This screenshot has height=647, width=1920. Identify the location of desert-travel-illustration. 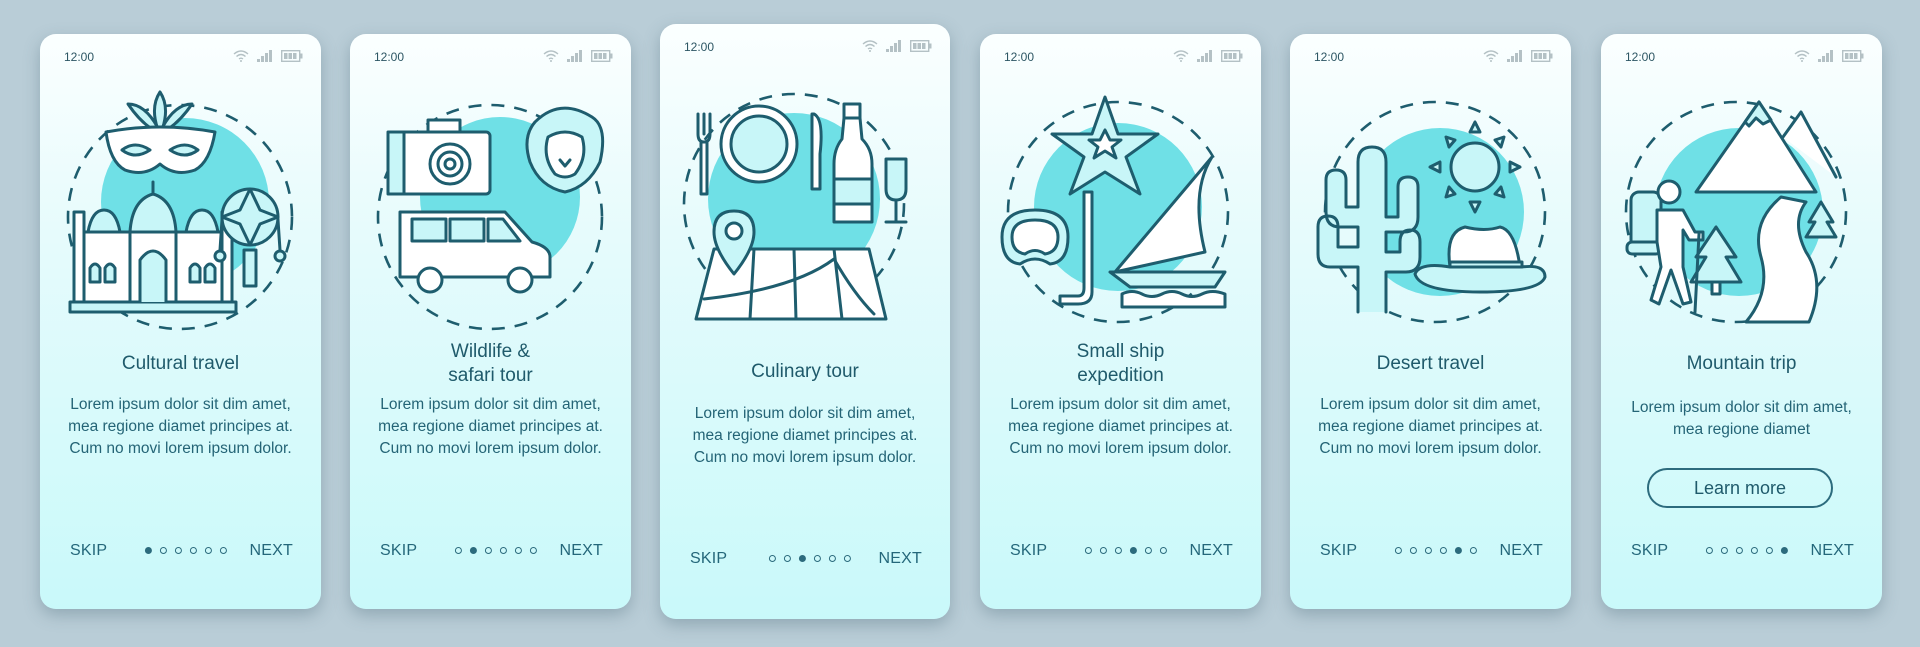
(1431, 212).